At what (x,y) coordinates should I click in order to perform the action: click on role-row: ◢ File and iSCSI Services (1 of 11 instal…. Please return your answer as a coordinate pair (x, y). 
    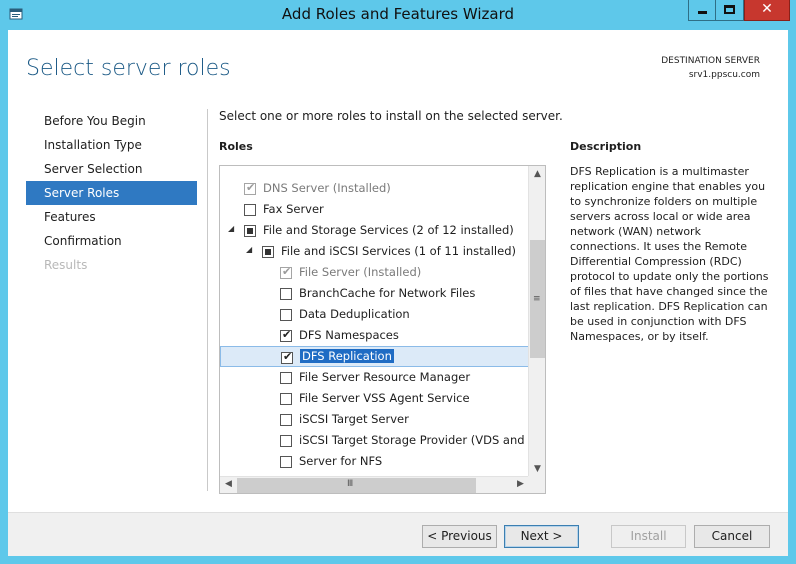
    Looking at the image, I should click on (374, 251).